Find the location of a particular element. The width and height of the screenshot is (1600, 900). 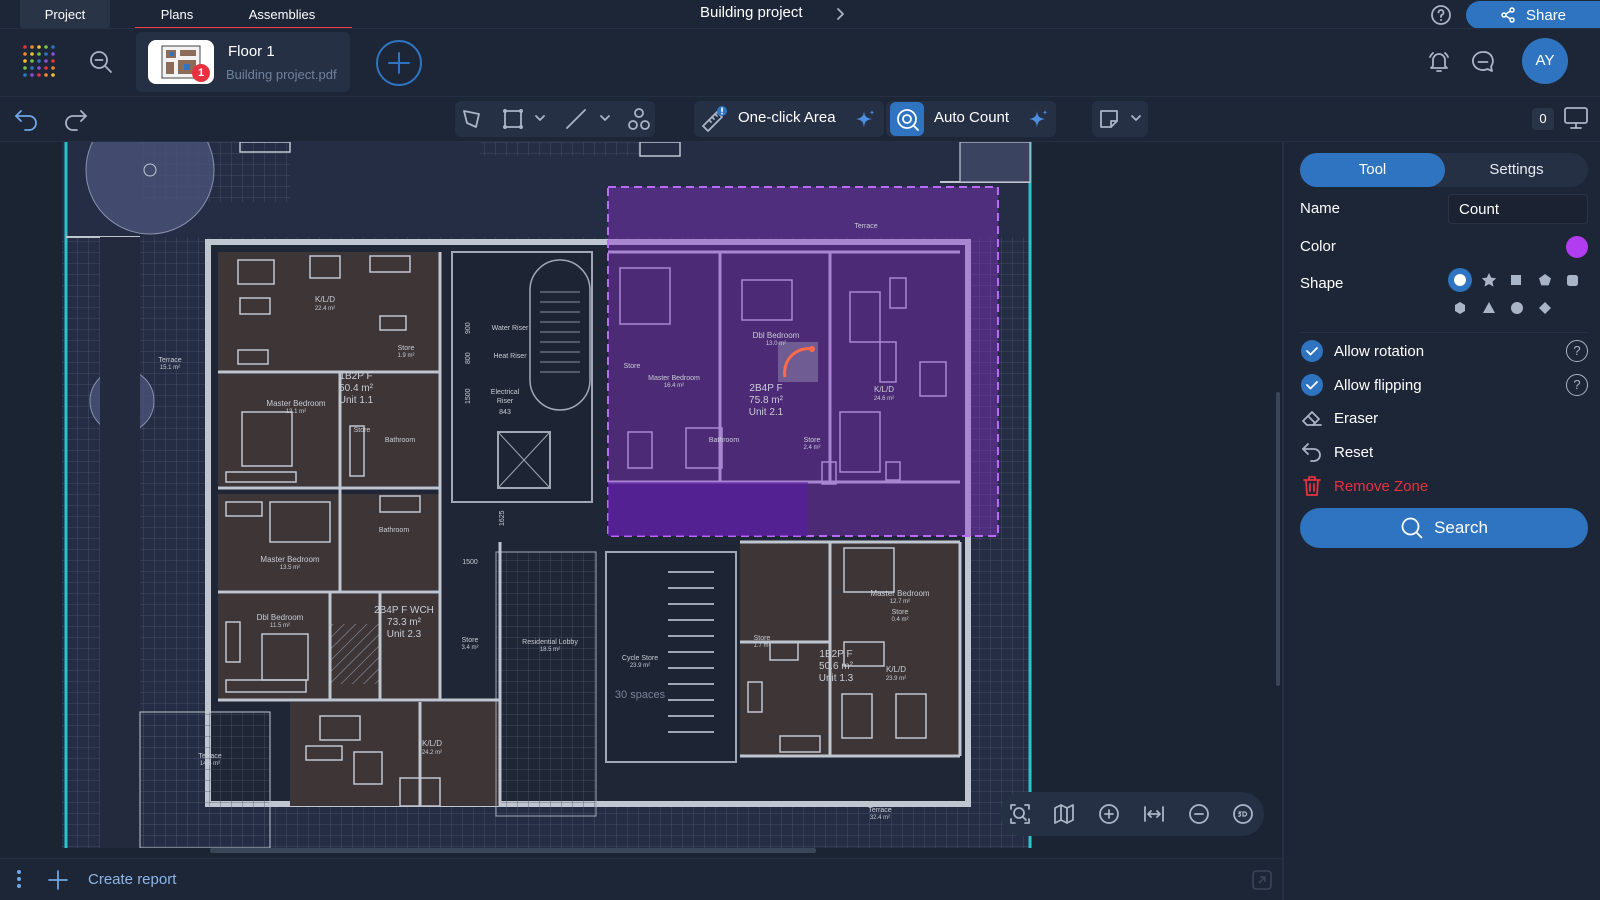

reset-icon is located at coordinates (1312, 452).